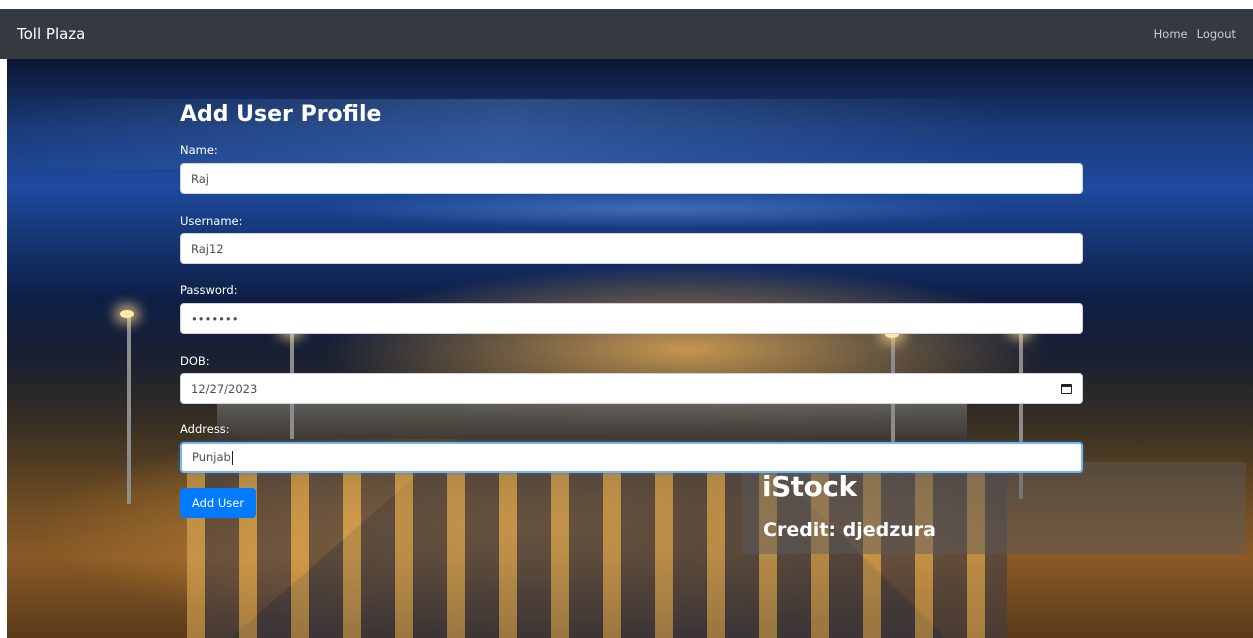 The image size is (1253, 638). I want to click on top-strip, so click(626, 4).